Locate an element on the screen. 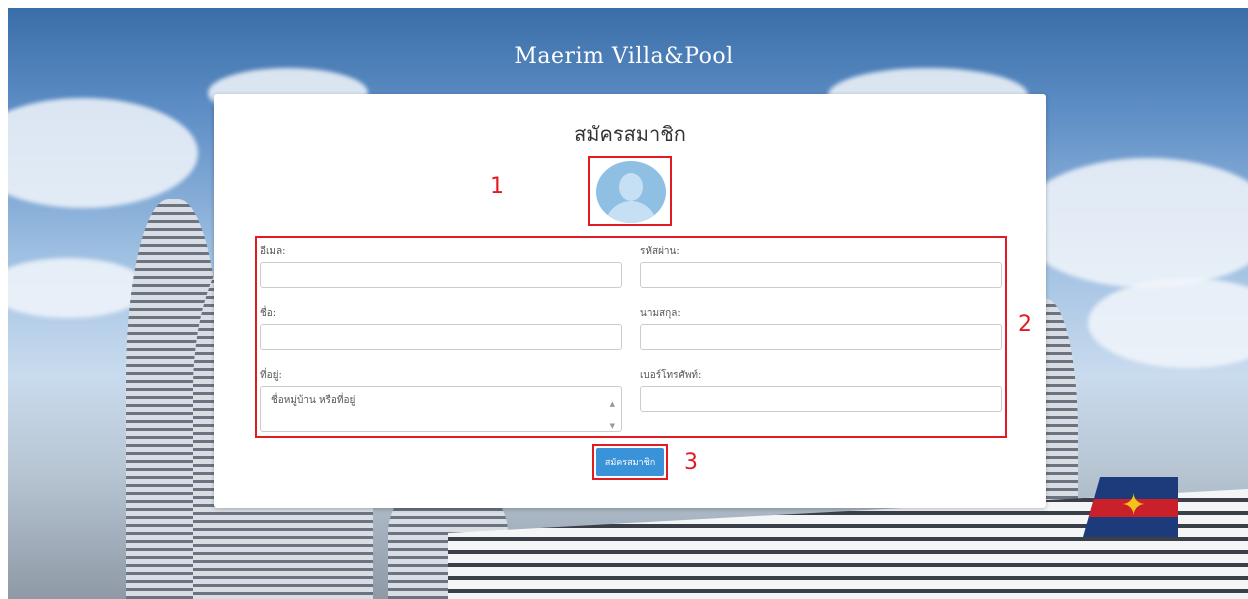  annotation-1: 1 is located at coordinates (497, 186).